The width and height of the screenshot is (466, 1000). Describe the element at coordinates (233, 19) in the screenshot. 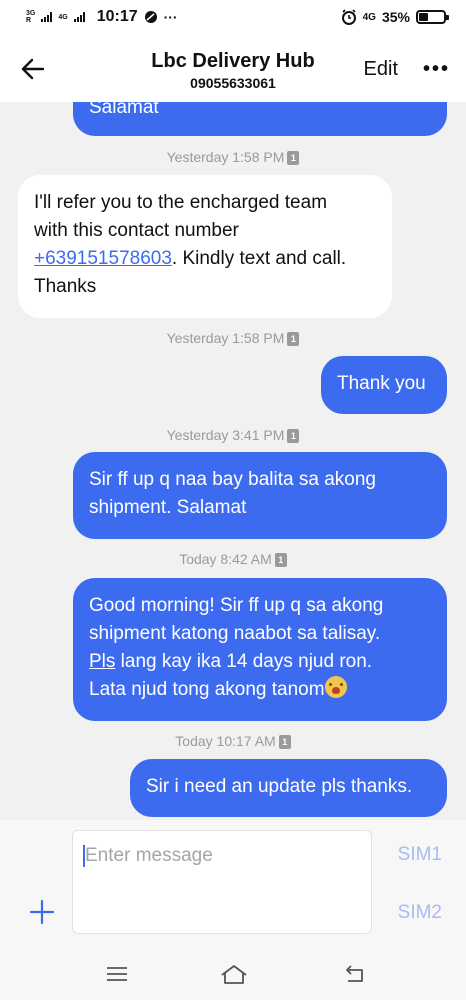

I see `status-bar: 3G R 4G 10:17 ··· 4G 35%` at that location.